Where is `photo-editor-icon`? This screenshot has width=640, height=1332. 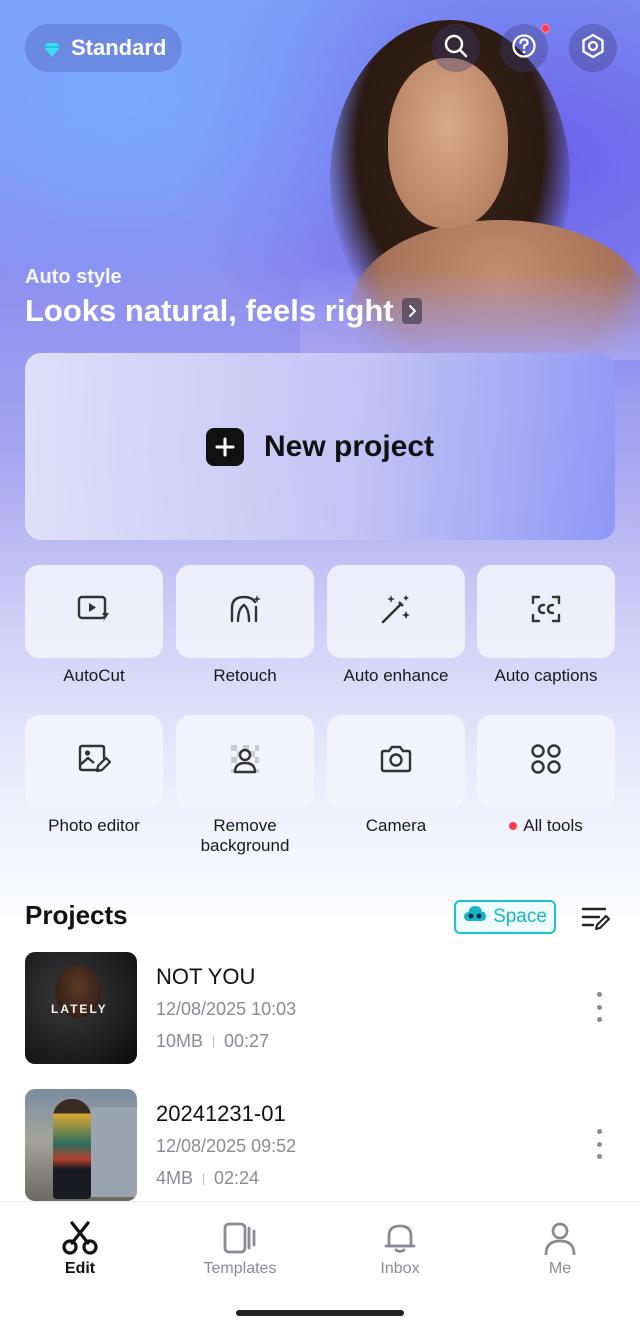
photo-editor-icon is located at coordinates (94, 761).